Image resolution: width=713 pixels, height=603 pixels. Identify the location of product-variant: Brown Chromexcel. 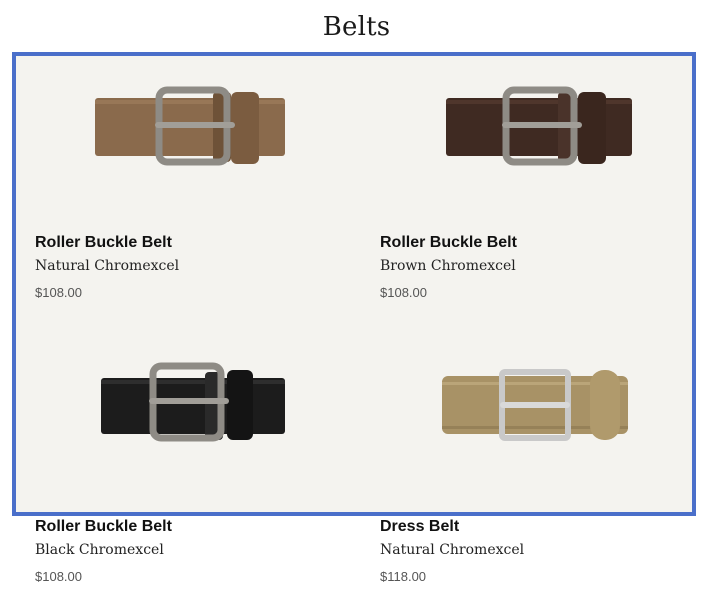
(448, 266).